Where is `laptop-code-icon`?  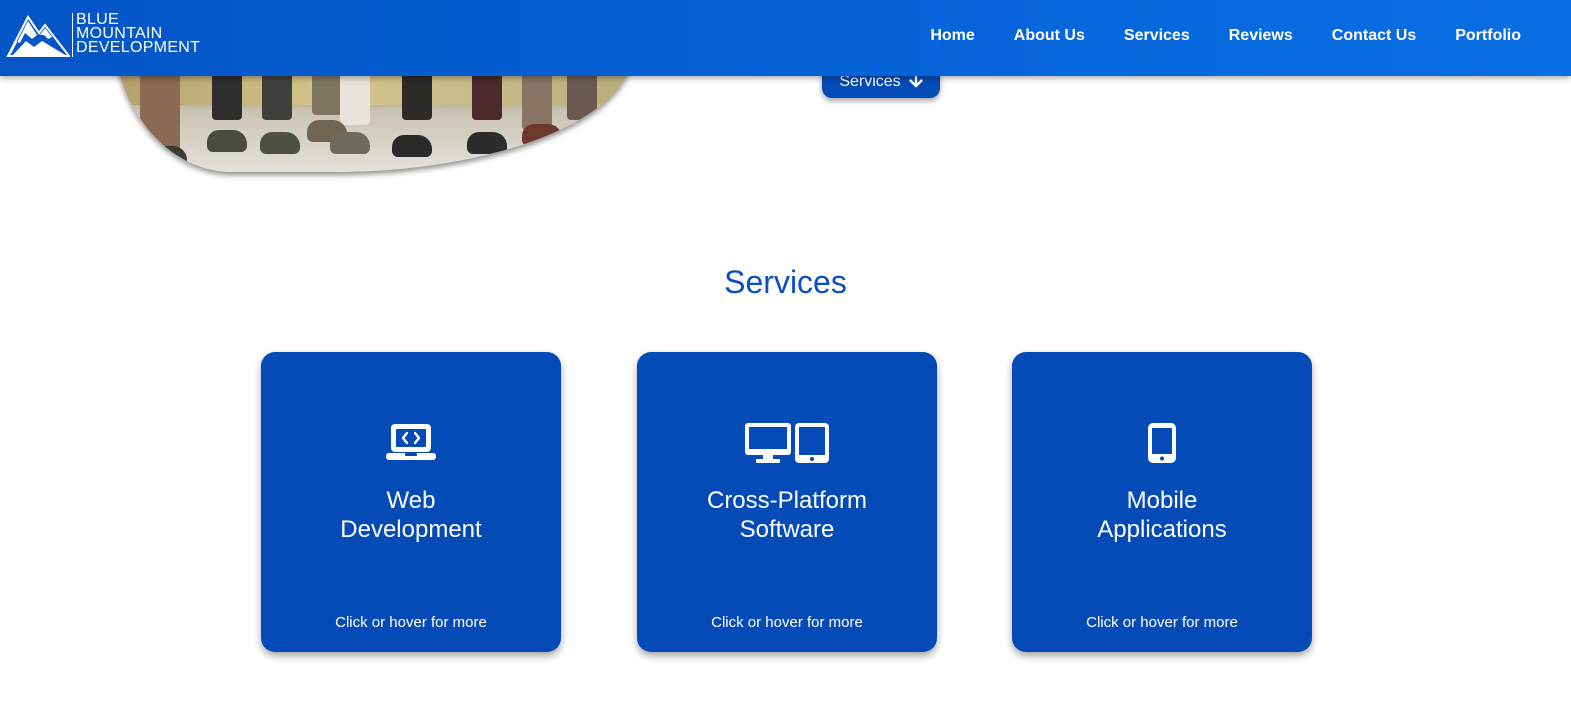 laptop-code-icon is located at coordinates (411, 444).